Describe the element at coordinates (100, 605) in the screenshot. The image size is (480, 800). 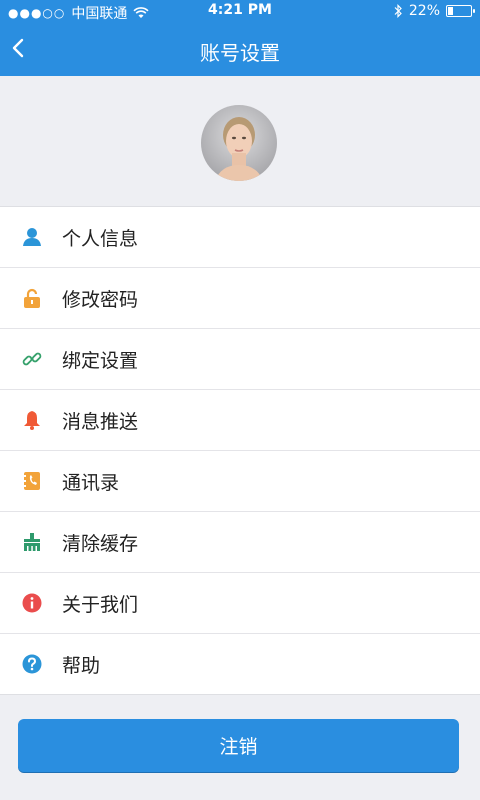
I see `menu-item-label: 关于我们` at that location.